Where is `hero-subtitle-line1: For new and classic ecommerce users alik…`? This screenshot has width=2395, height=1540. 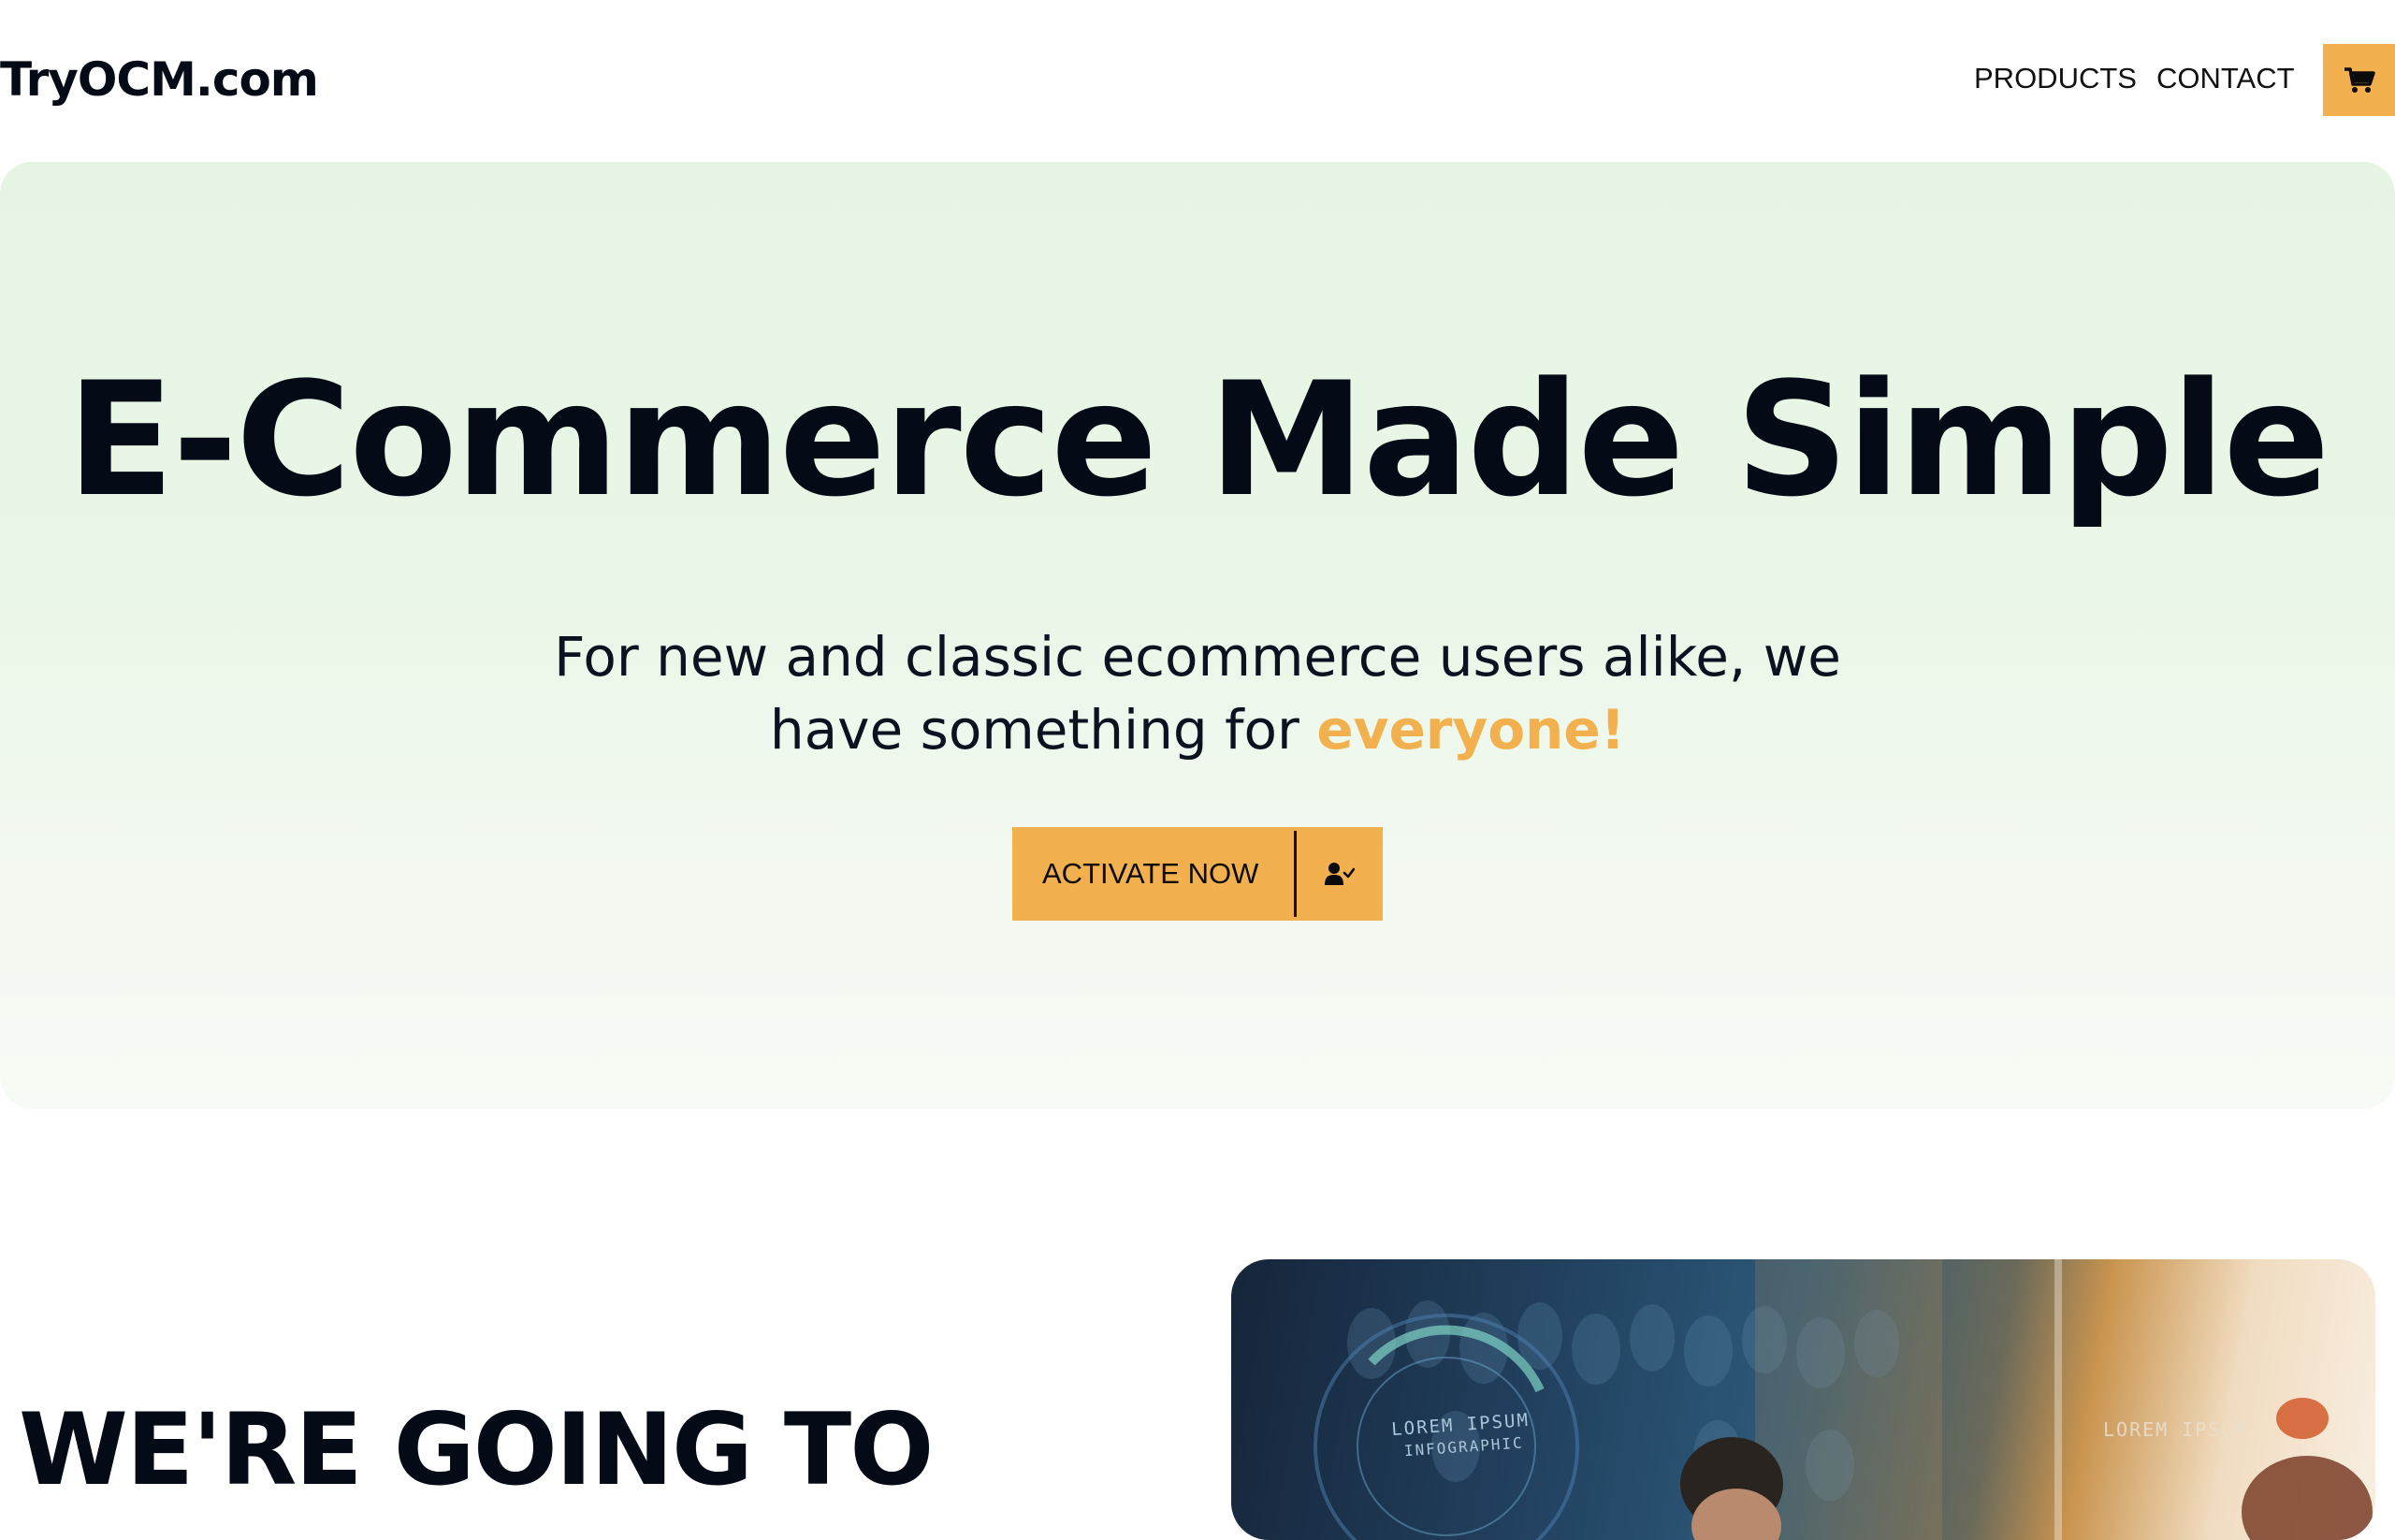 hero-subtitle-line1: For new and classic ecommerce users alik… is located at coordinates (1197, 657).